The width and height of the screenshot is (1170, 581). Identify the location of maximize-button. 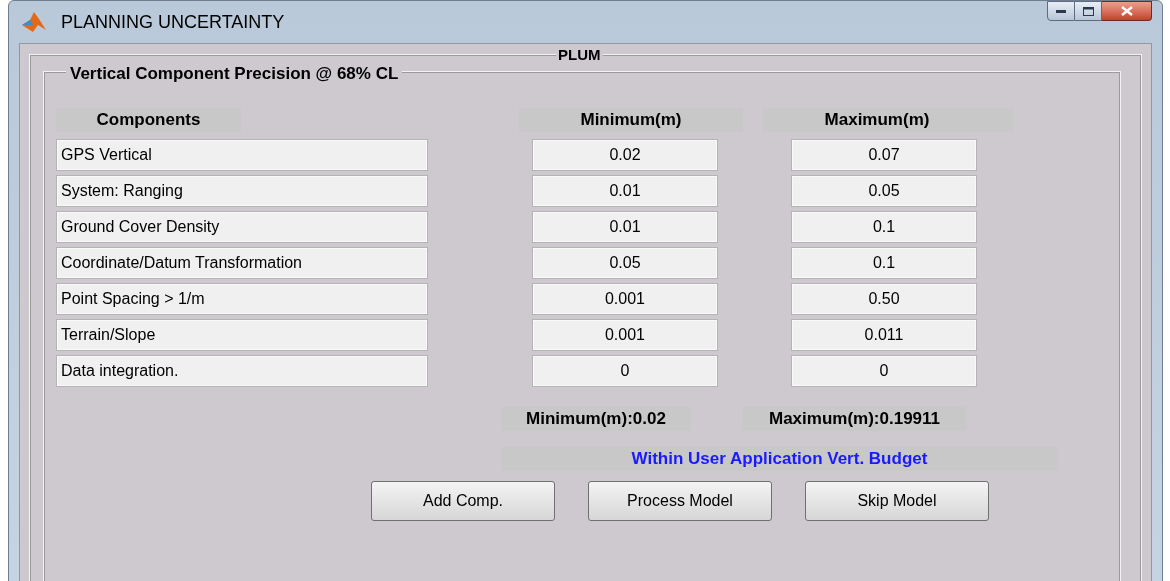
(1088, 11).